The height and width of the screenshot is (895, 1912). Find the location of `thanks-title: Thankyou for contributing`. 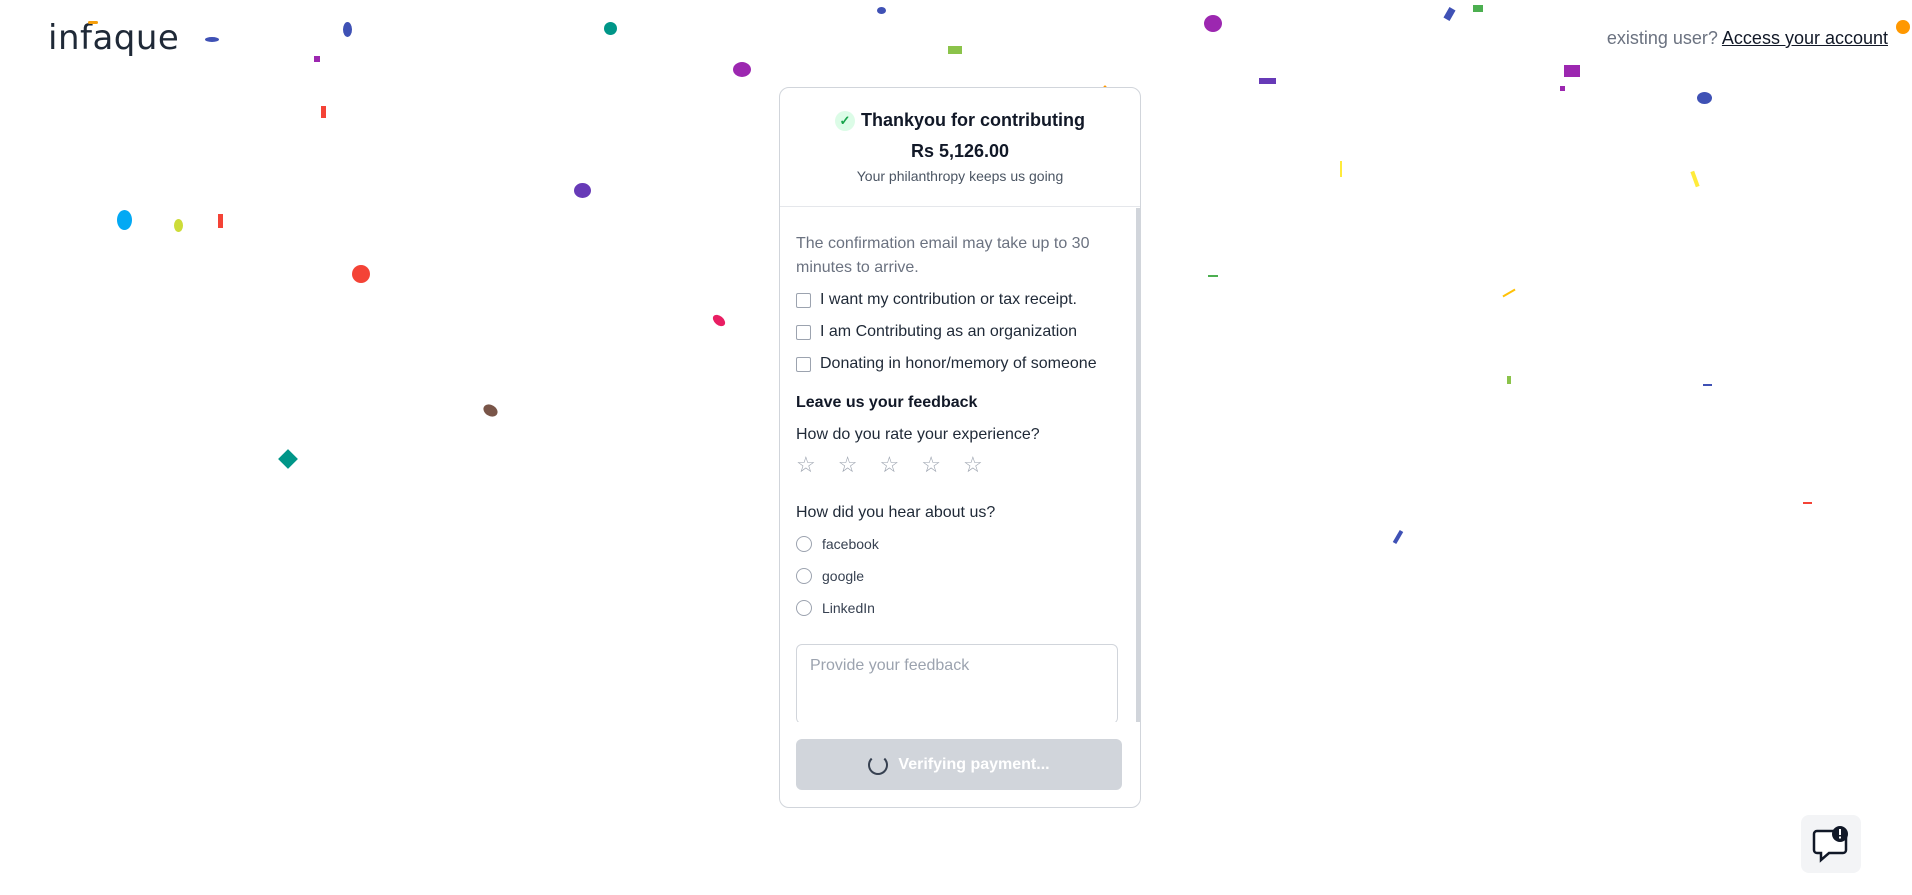

thanks-title: Thankyou for contributing is located at coordinates (973, 120).